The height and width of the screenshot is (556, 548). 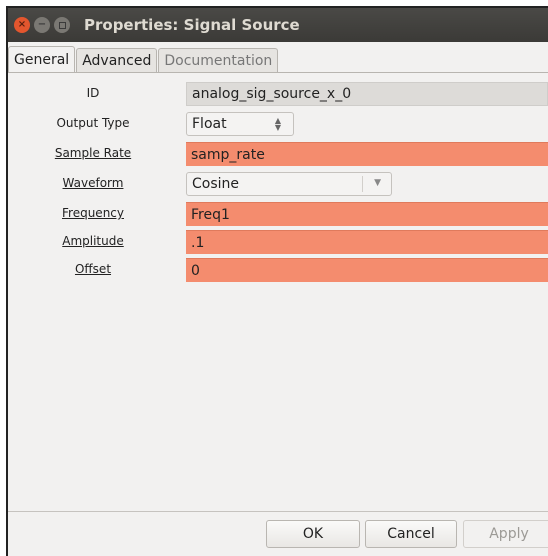 I want to click on param-row-offset: Offset 0, so click(x=278, y=270).